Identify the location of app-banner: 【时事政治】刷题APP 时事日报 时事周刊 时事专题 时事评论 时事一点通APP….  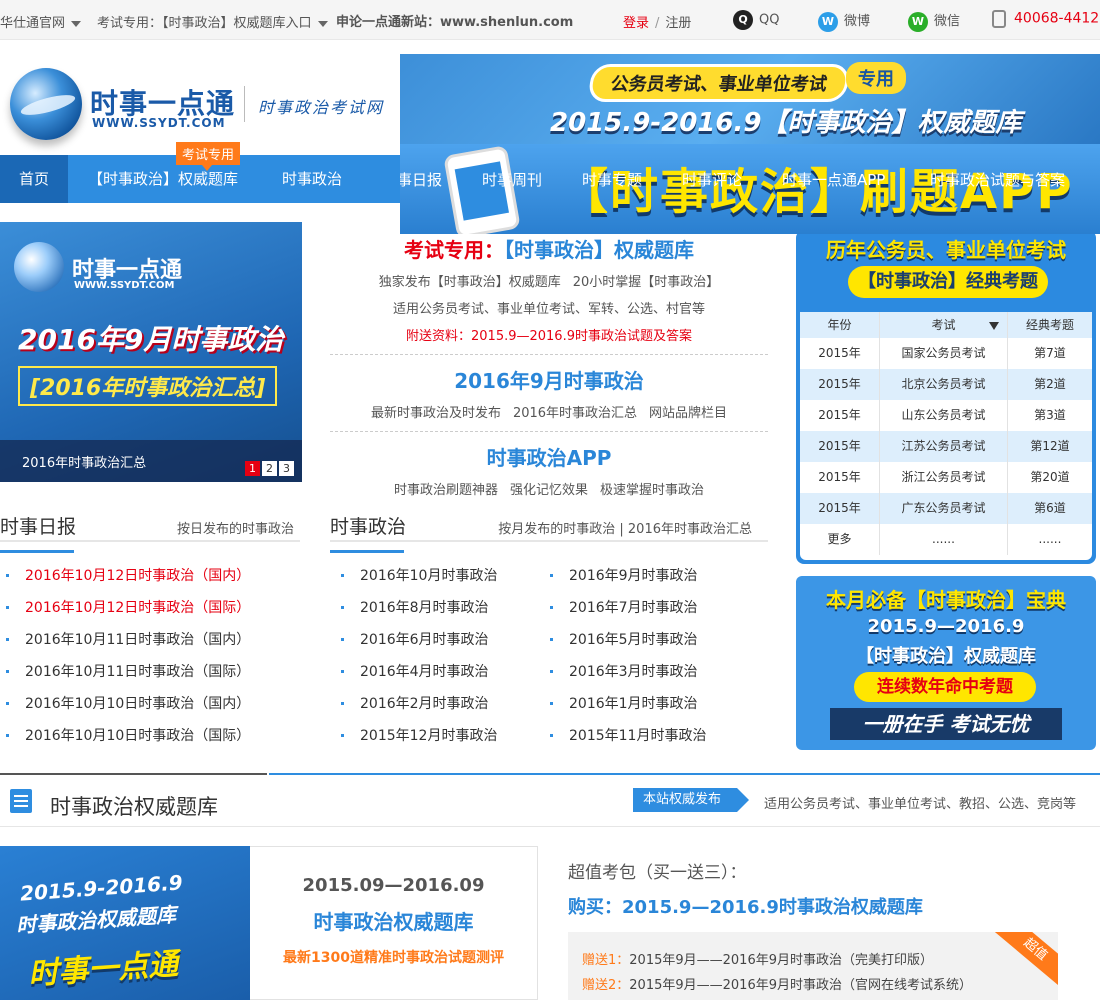
(750, 189).